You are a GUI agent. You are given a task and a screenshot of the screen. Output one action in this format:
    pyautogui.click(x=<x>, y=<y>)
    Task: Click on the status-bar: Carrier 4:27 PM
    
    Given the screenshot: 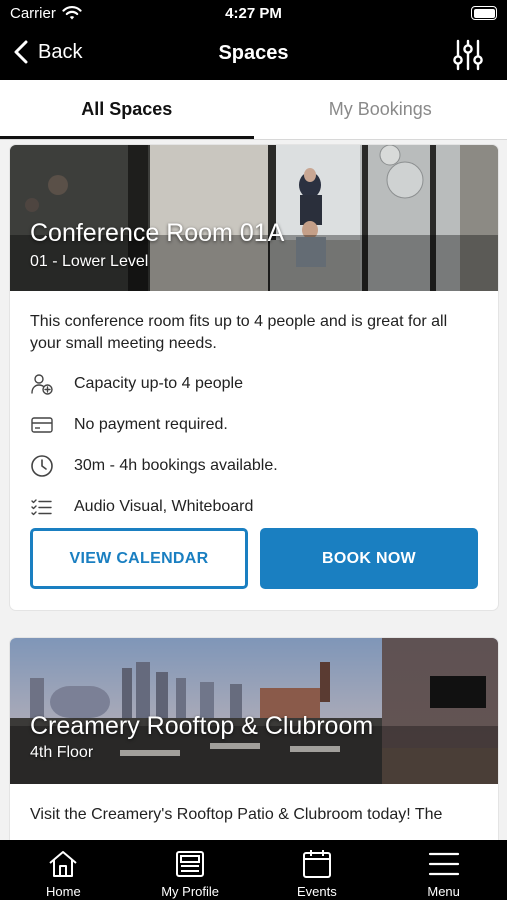 What is the action you would take?
    pyautogui.click(x=253, y=15)
    